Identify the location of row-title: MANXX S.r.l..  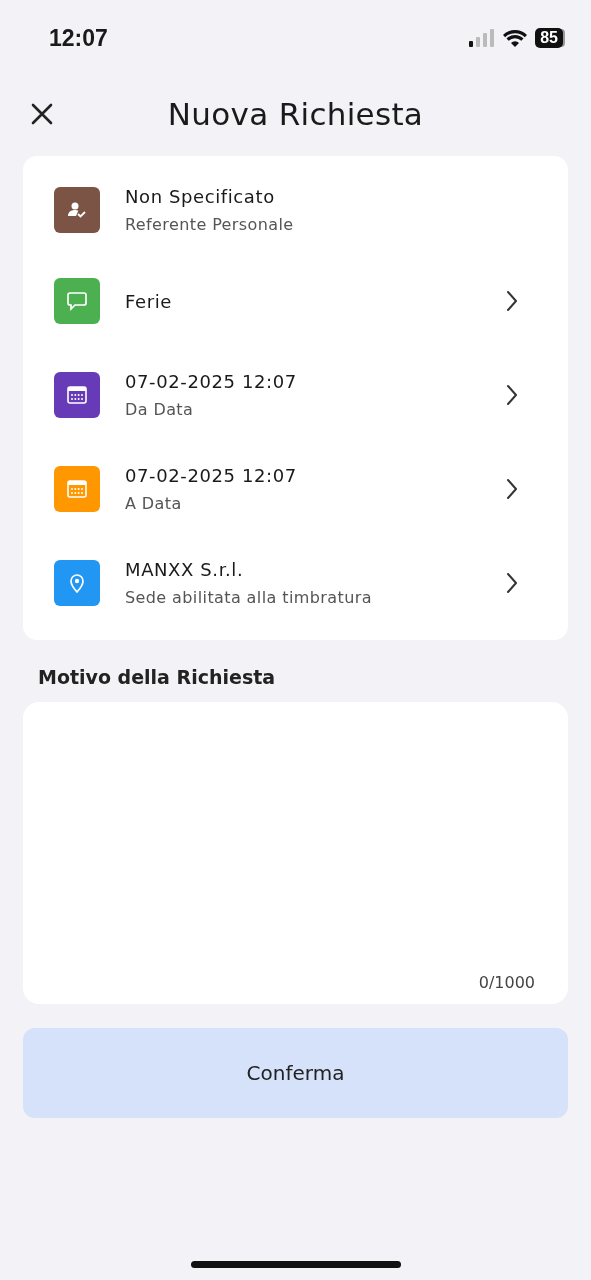
(185, 569).